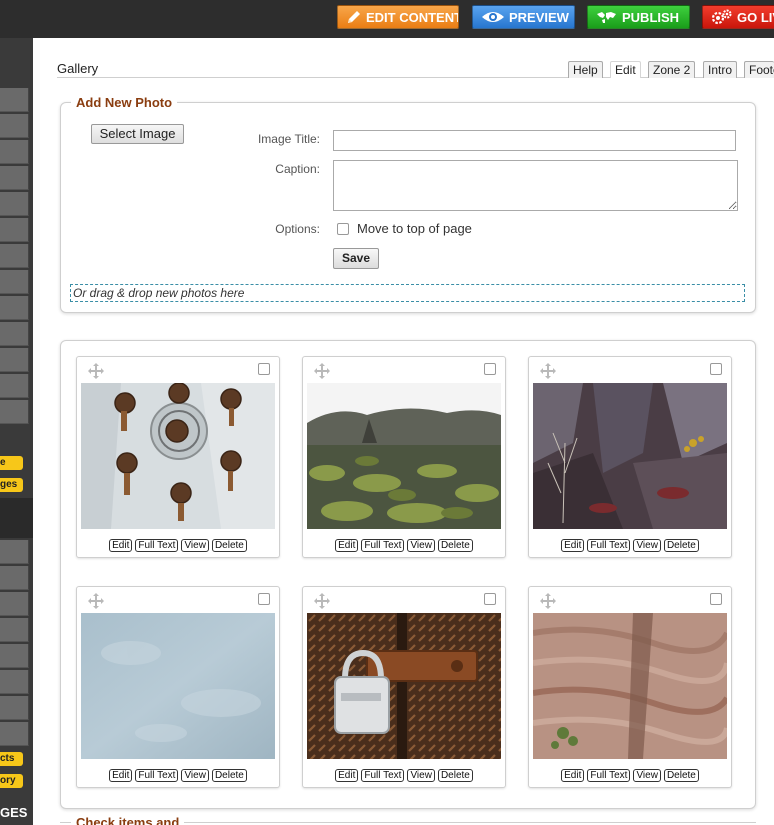 The image size is (774, 825). Describe the element at coordinates (124, 102) in the screenshot. I see `add-photo-legend: Add New Photo` at that location.